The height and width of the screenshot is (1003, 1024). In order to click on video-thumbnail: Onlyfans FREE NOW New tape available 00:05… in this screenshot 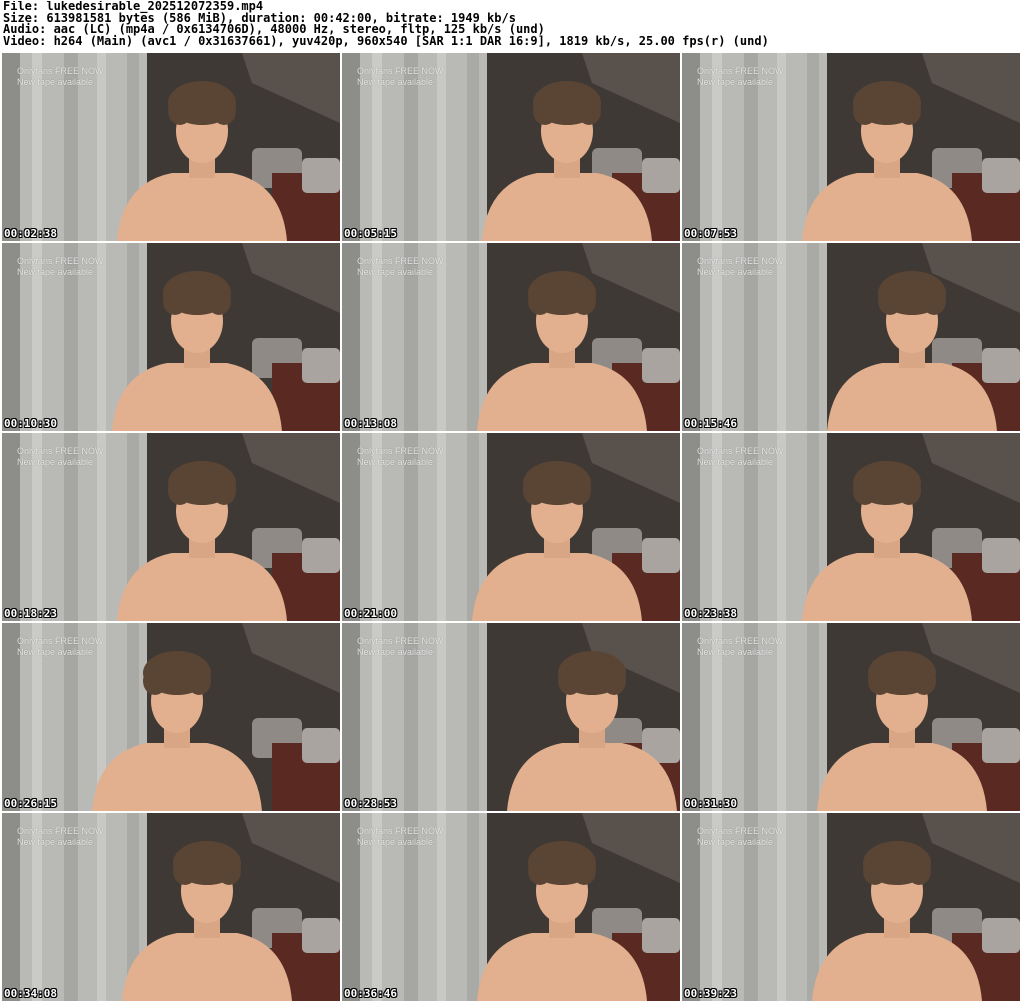, I will do `click(511, 147)`.